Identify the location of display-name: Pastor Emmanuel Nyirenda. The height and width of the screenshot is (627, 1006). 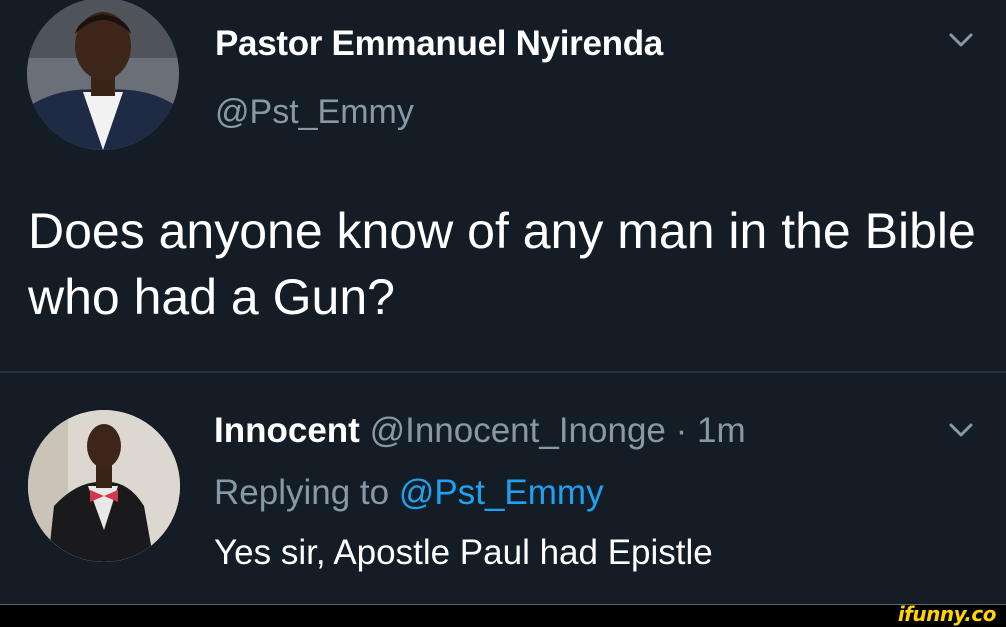
(439, 44).